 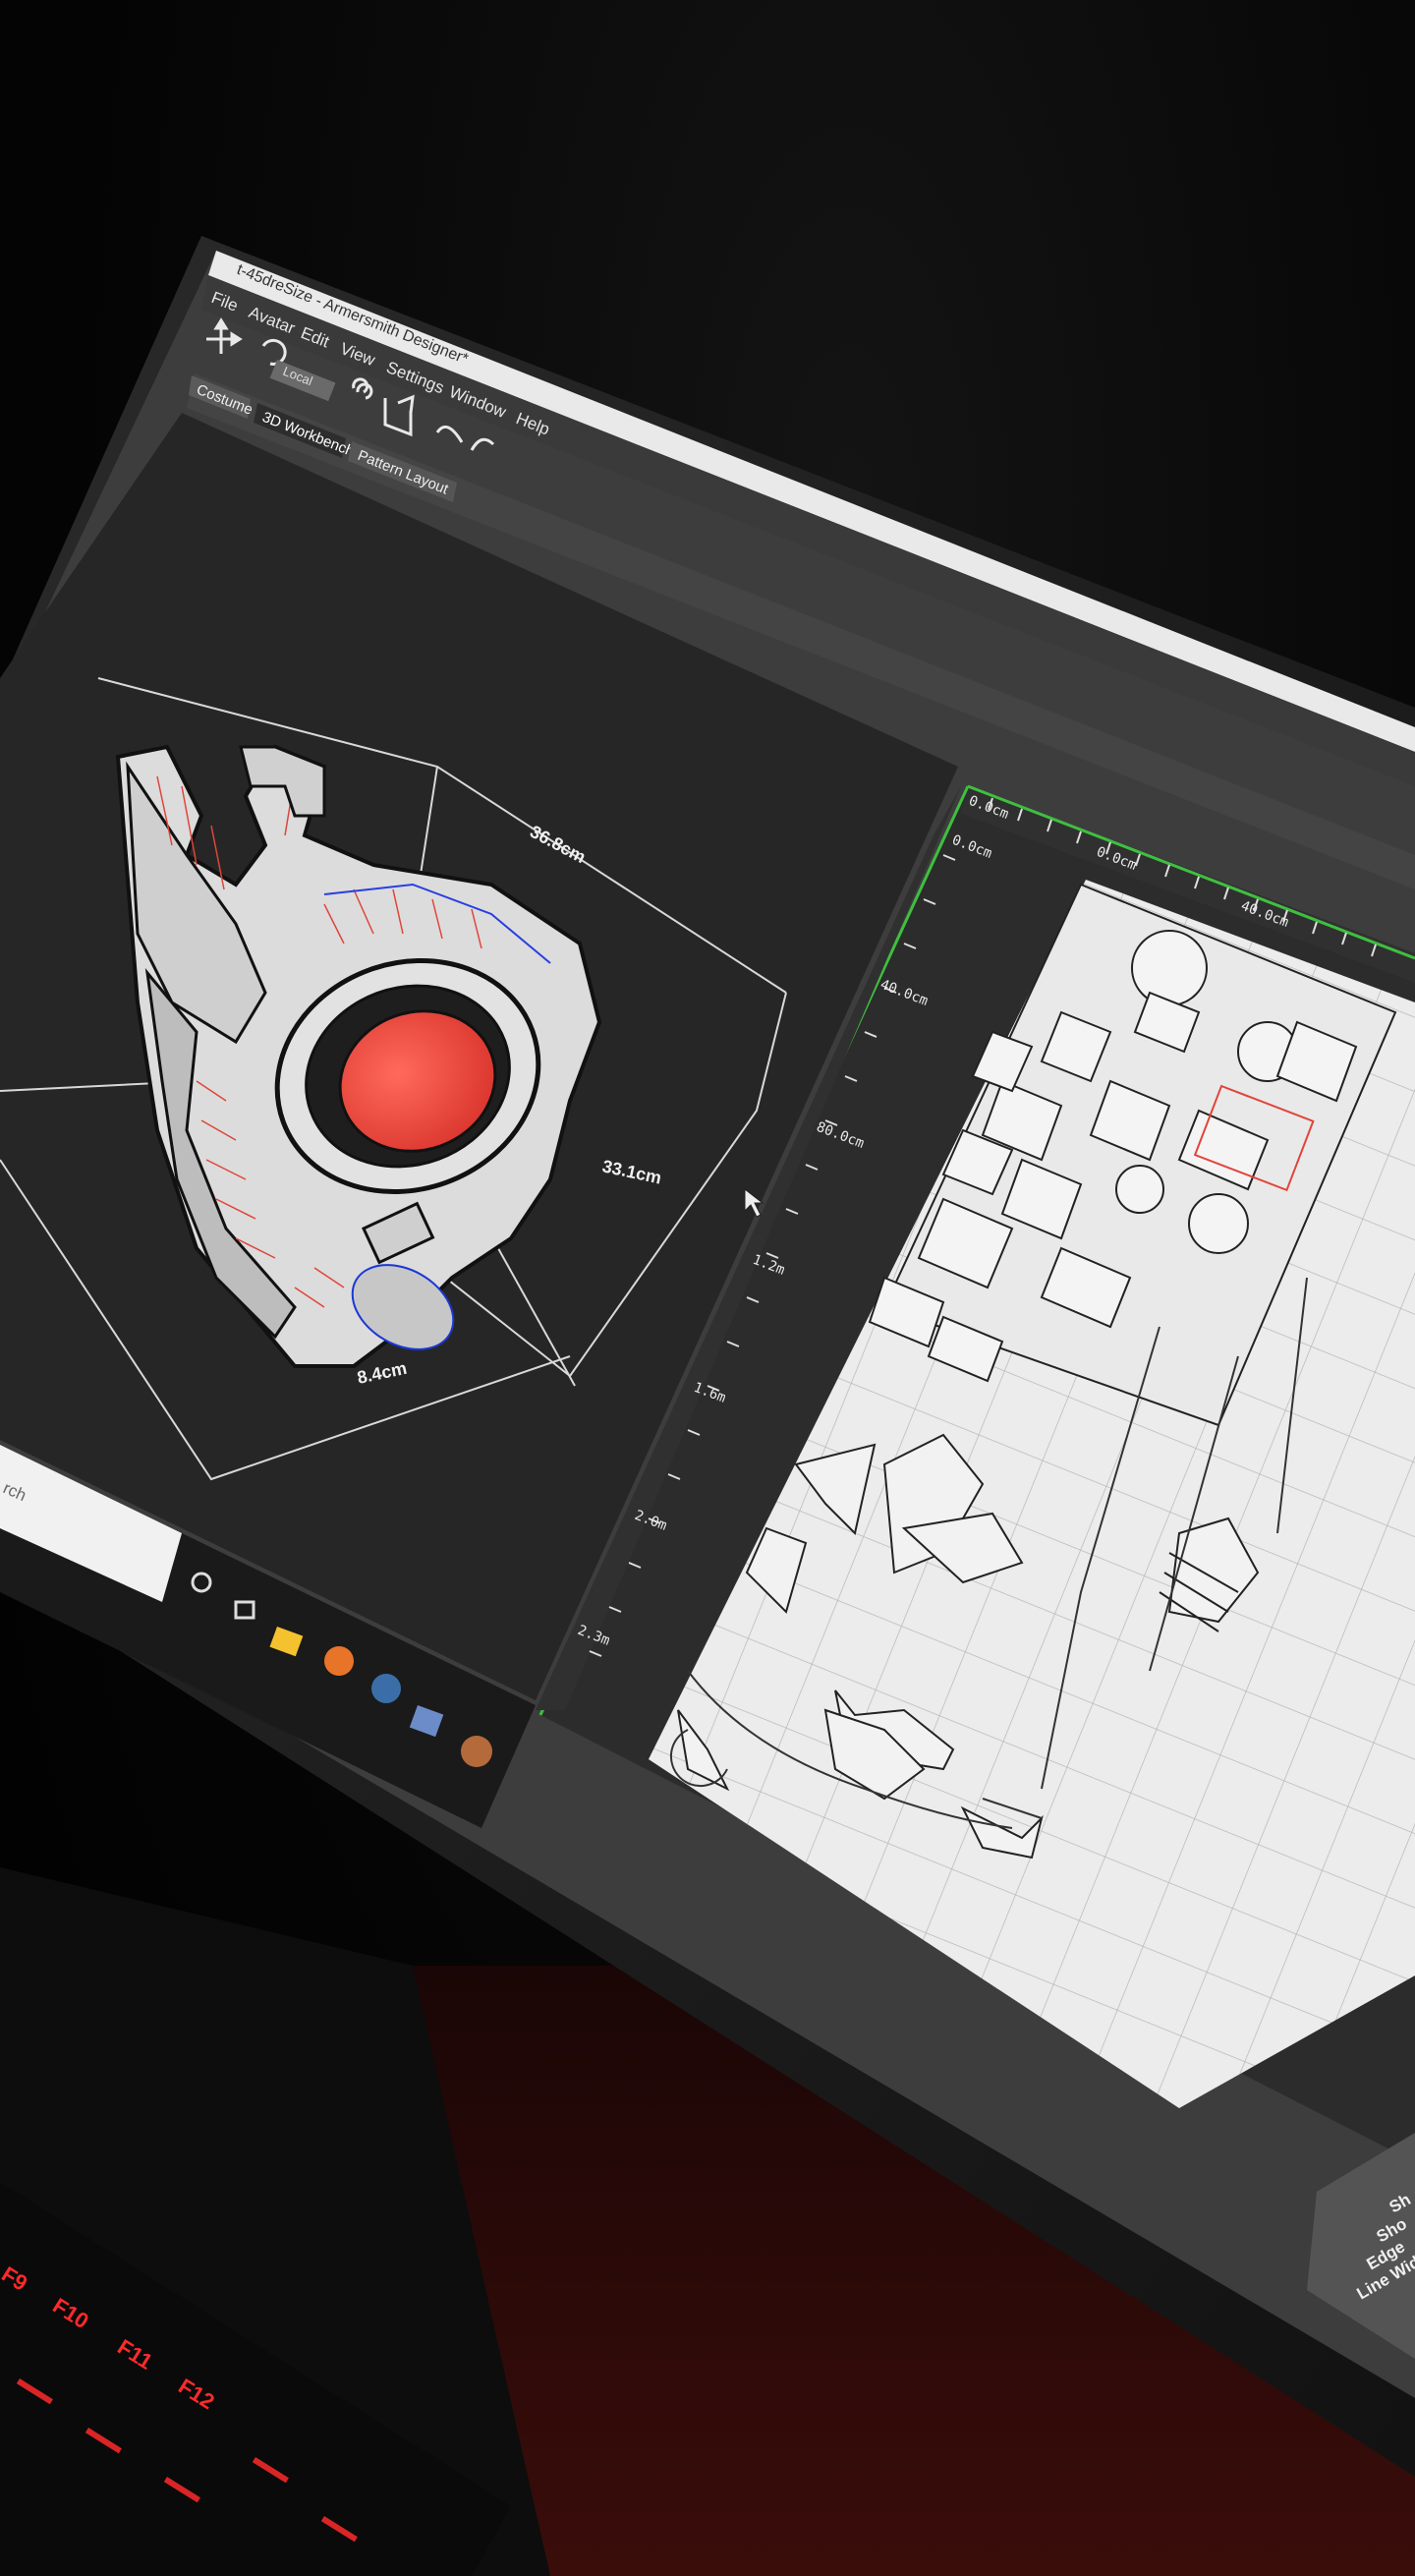 I want to click on armorsmith-icon, so click(x=476, y=1752).